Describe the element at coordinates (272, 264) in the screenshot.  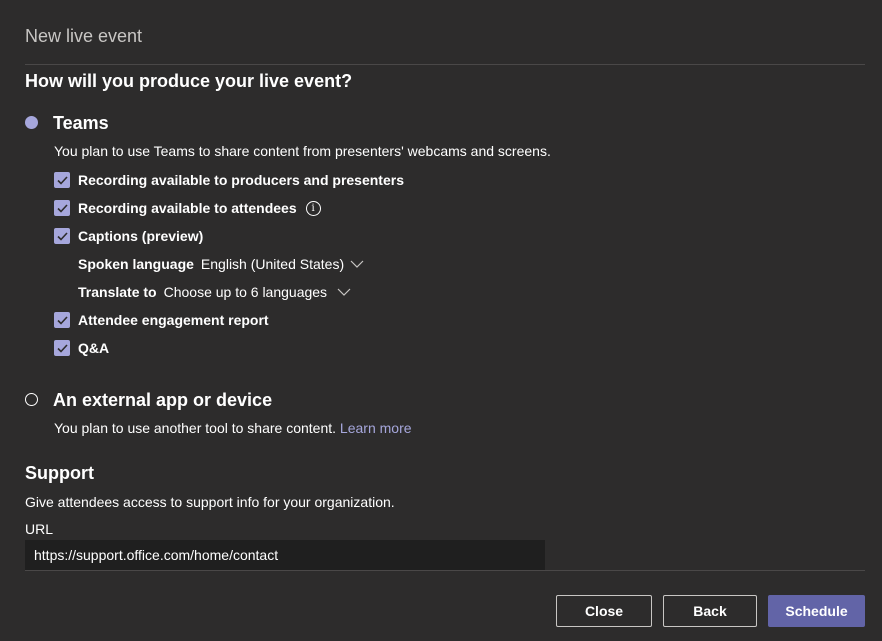
I see `spoken-language-value: English (United States)` at that location.